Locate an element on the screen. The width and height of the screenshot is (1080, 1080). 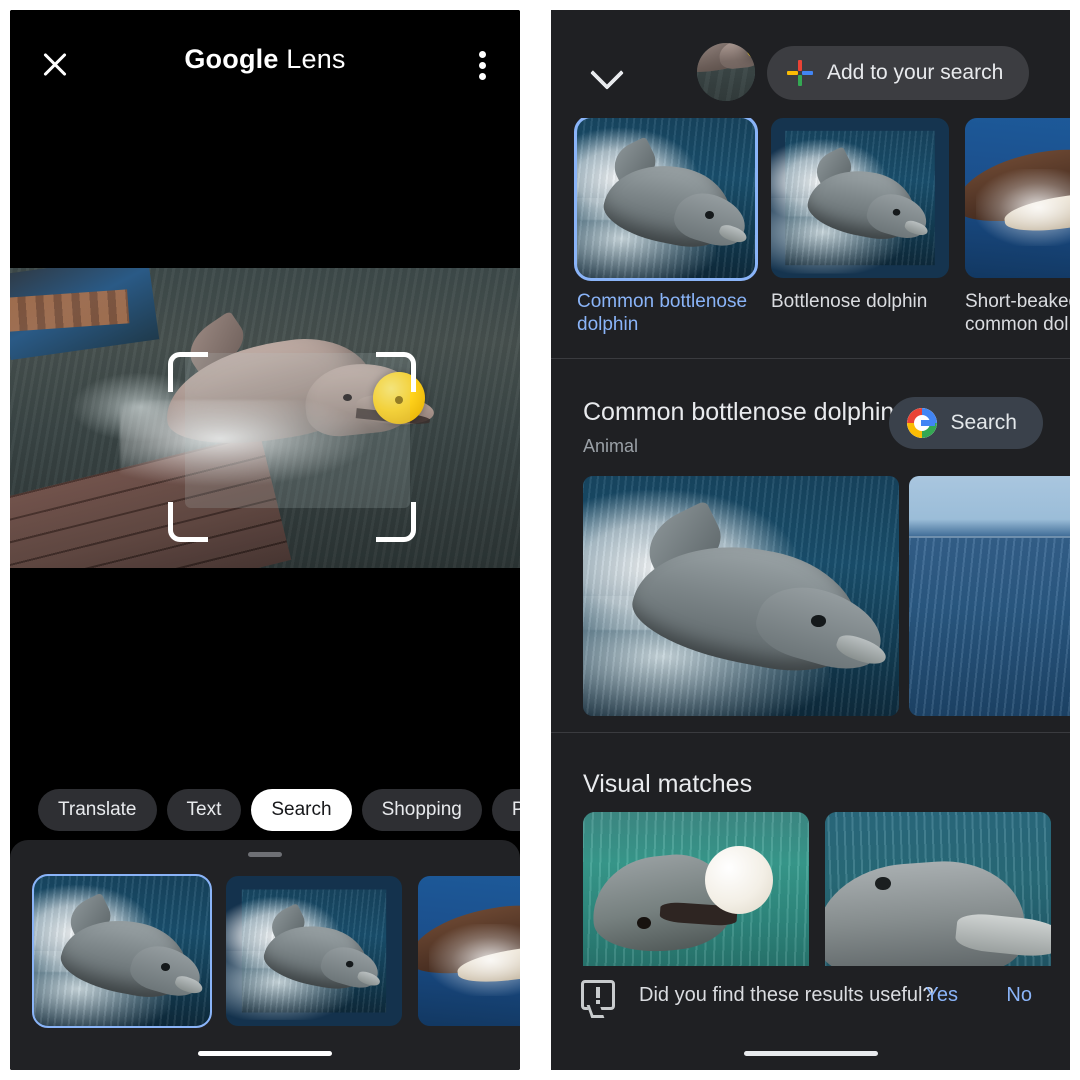
crop-selection-frame is located at coordinates (292, 447).